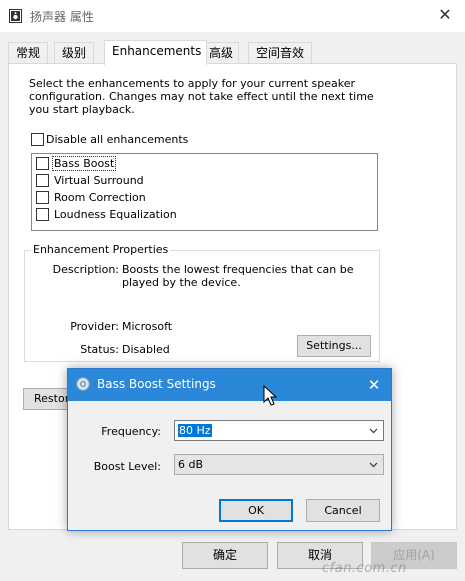 The width and height of the screenshot is (465, 581). I want to click on list-item-label: Bass Boost, so click(84, 163).